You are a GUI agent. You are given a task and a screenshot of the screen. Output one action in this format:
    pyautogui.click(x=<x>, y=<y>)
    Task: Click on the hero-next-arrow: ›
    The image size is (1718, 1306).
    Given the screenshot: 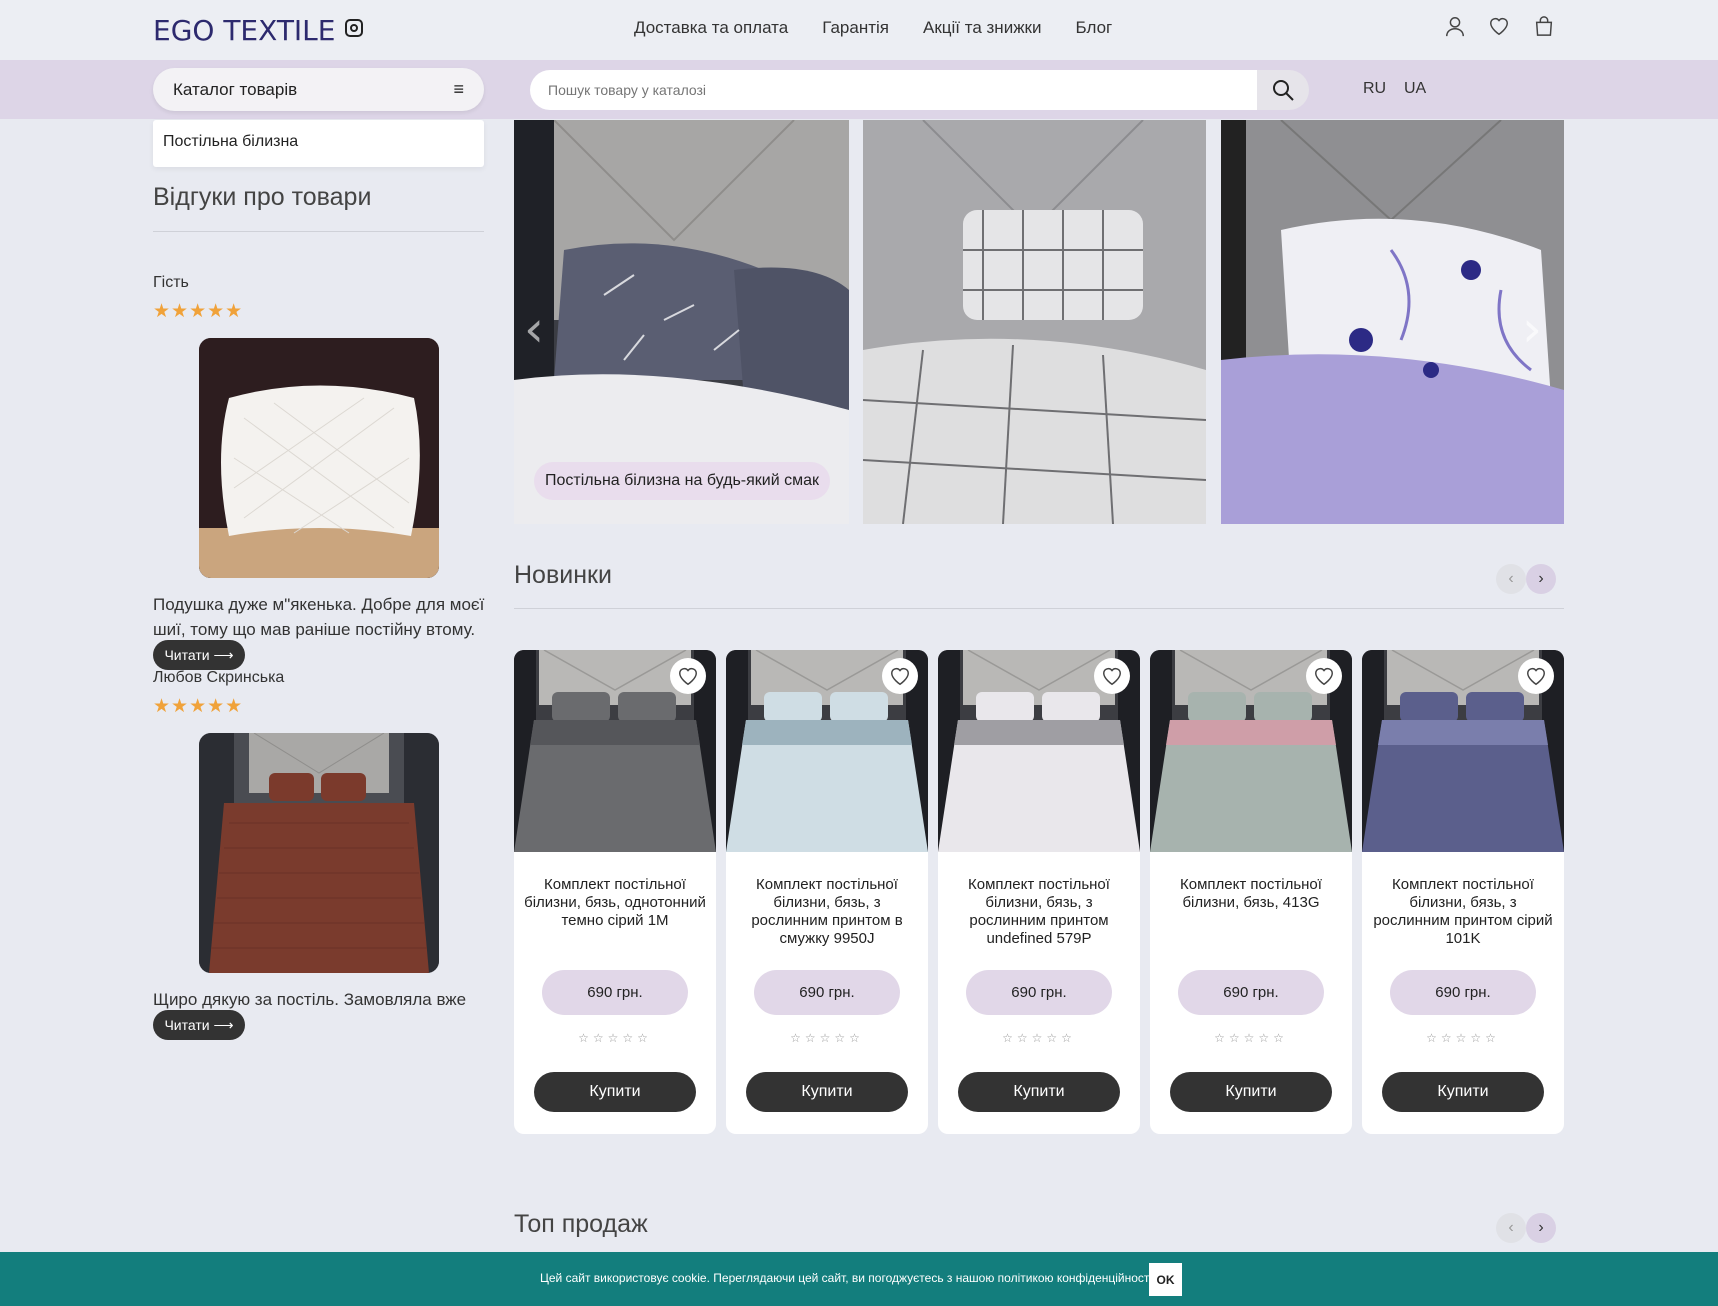 What is the action you would take?
    pyautogui.click(x=1532, y=329)
    